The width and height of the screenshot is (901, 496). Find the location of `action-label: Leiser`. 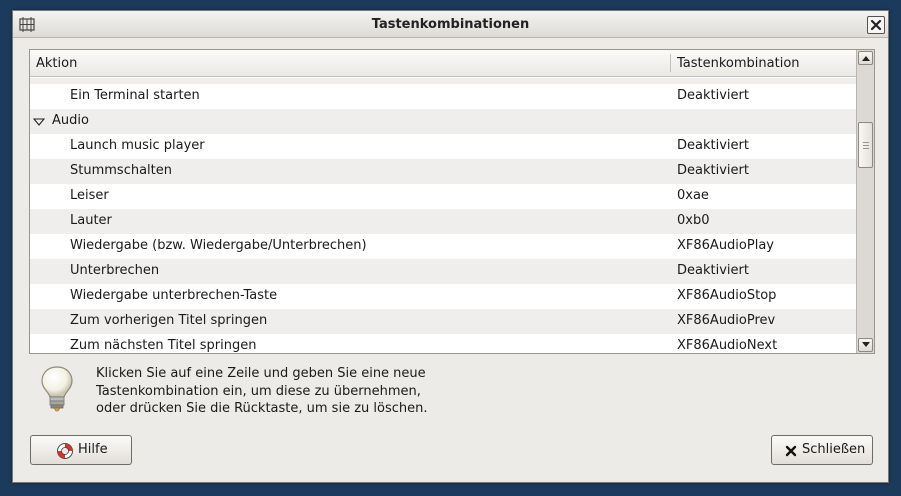

action-label: Leiser is located at coordinates (89, 195).